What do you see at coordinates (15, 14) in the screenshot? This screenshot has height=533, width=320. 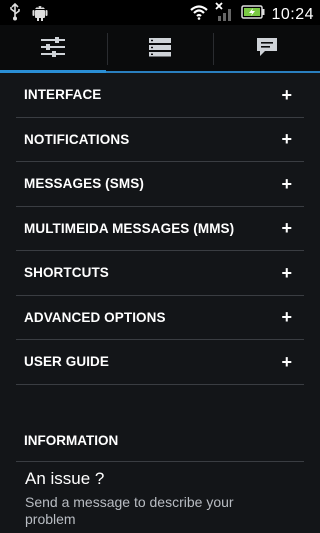 I see `usb-icon` at bounding box center [15, 14].